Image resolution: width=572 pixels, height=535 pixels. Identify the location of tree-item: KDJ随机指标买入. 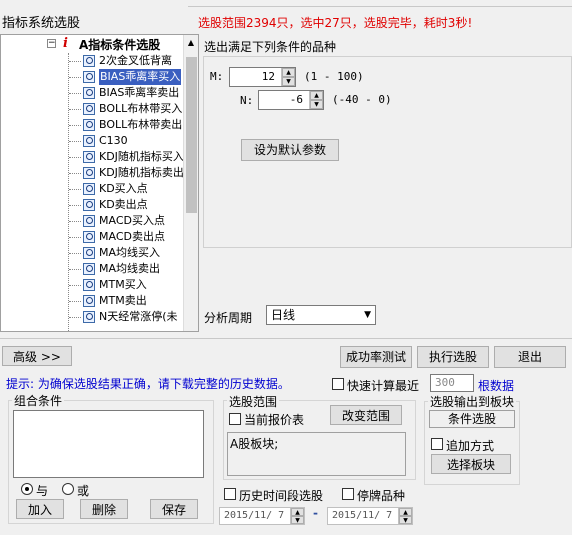
(136, 157).